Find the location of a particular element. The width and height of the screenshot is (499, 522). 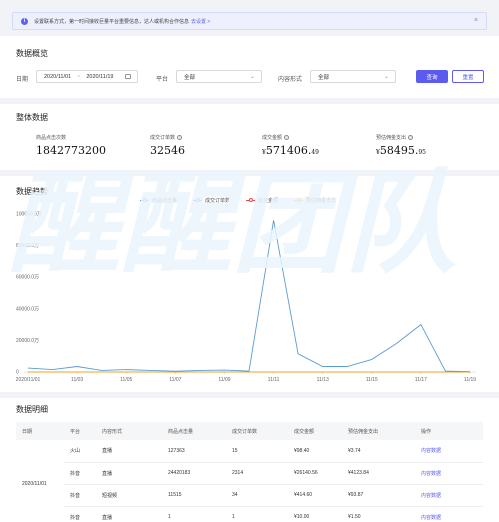

platform-label: 平台 is located at coordinates (162, 80).